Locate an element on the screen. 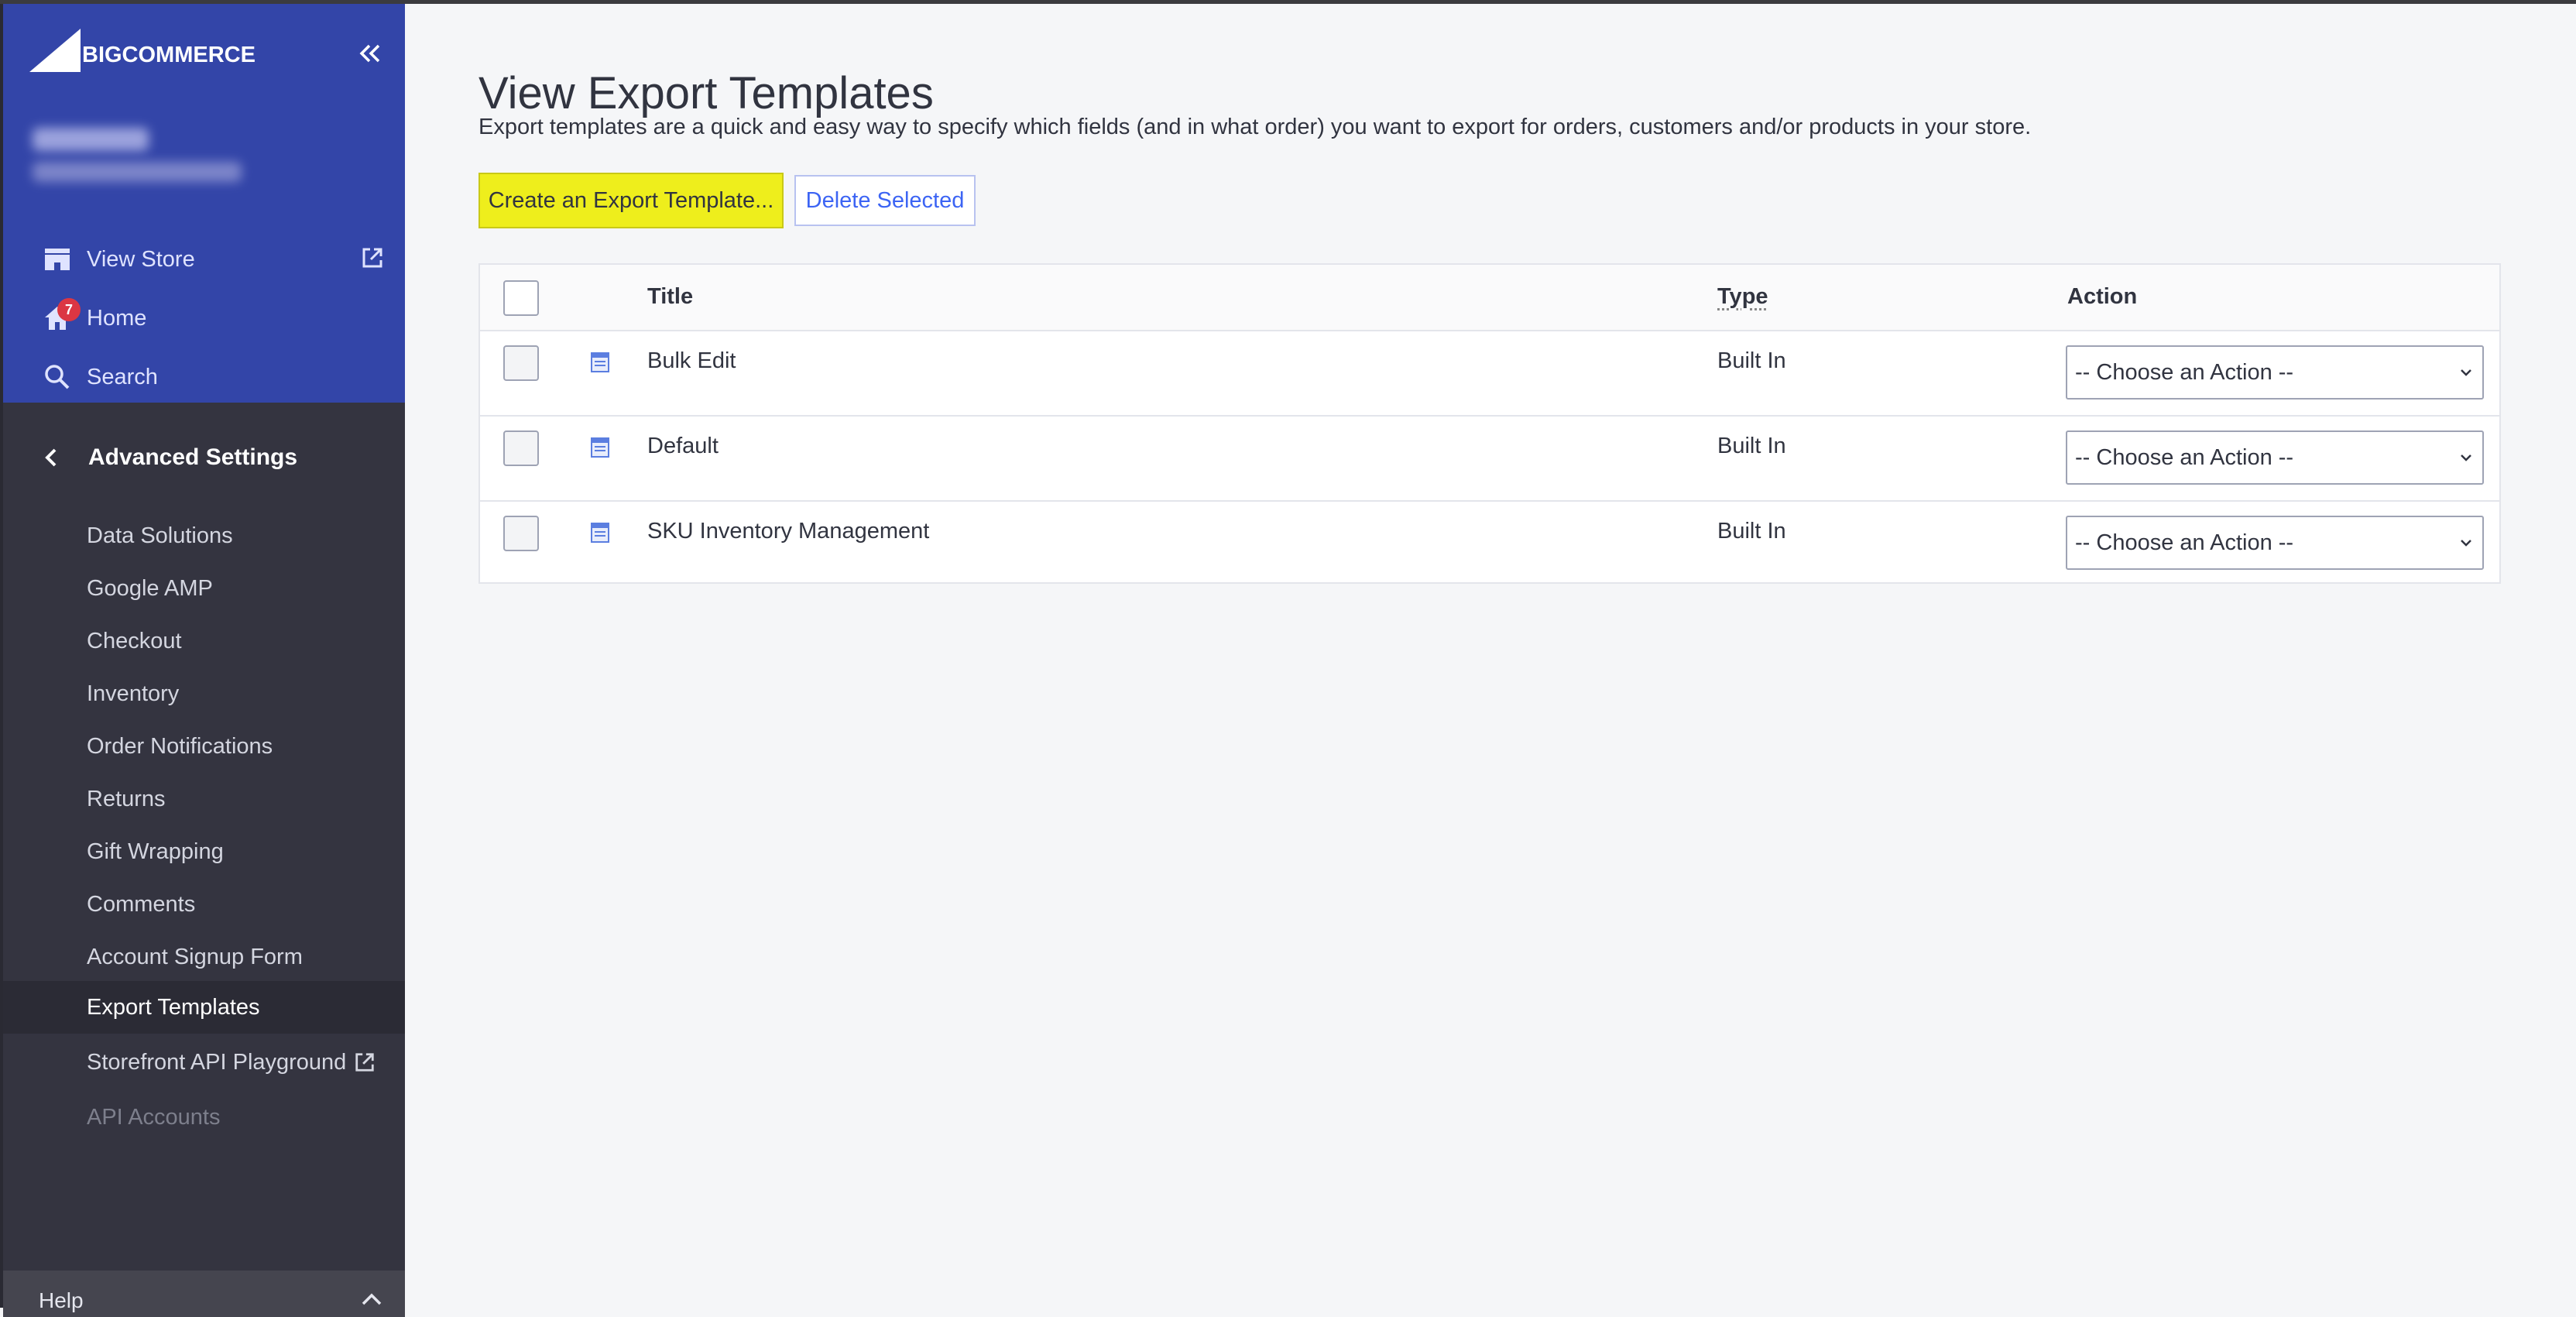 This screenshot has width=2576, height=1317. sidebar-item-label: Inventory is located at coordinates (133, 693).